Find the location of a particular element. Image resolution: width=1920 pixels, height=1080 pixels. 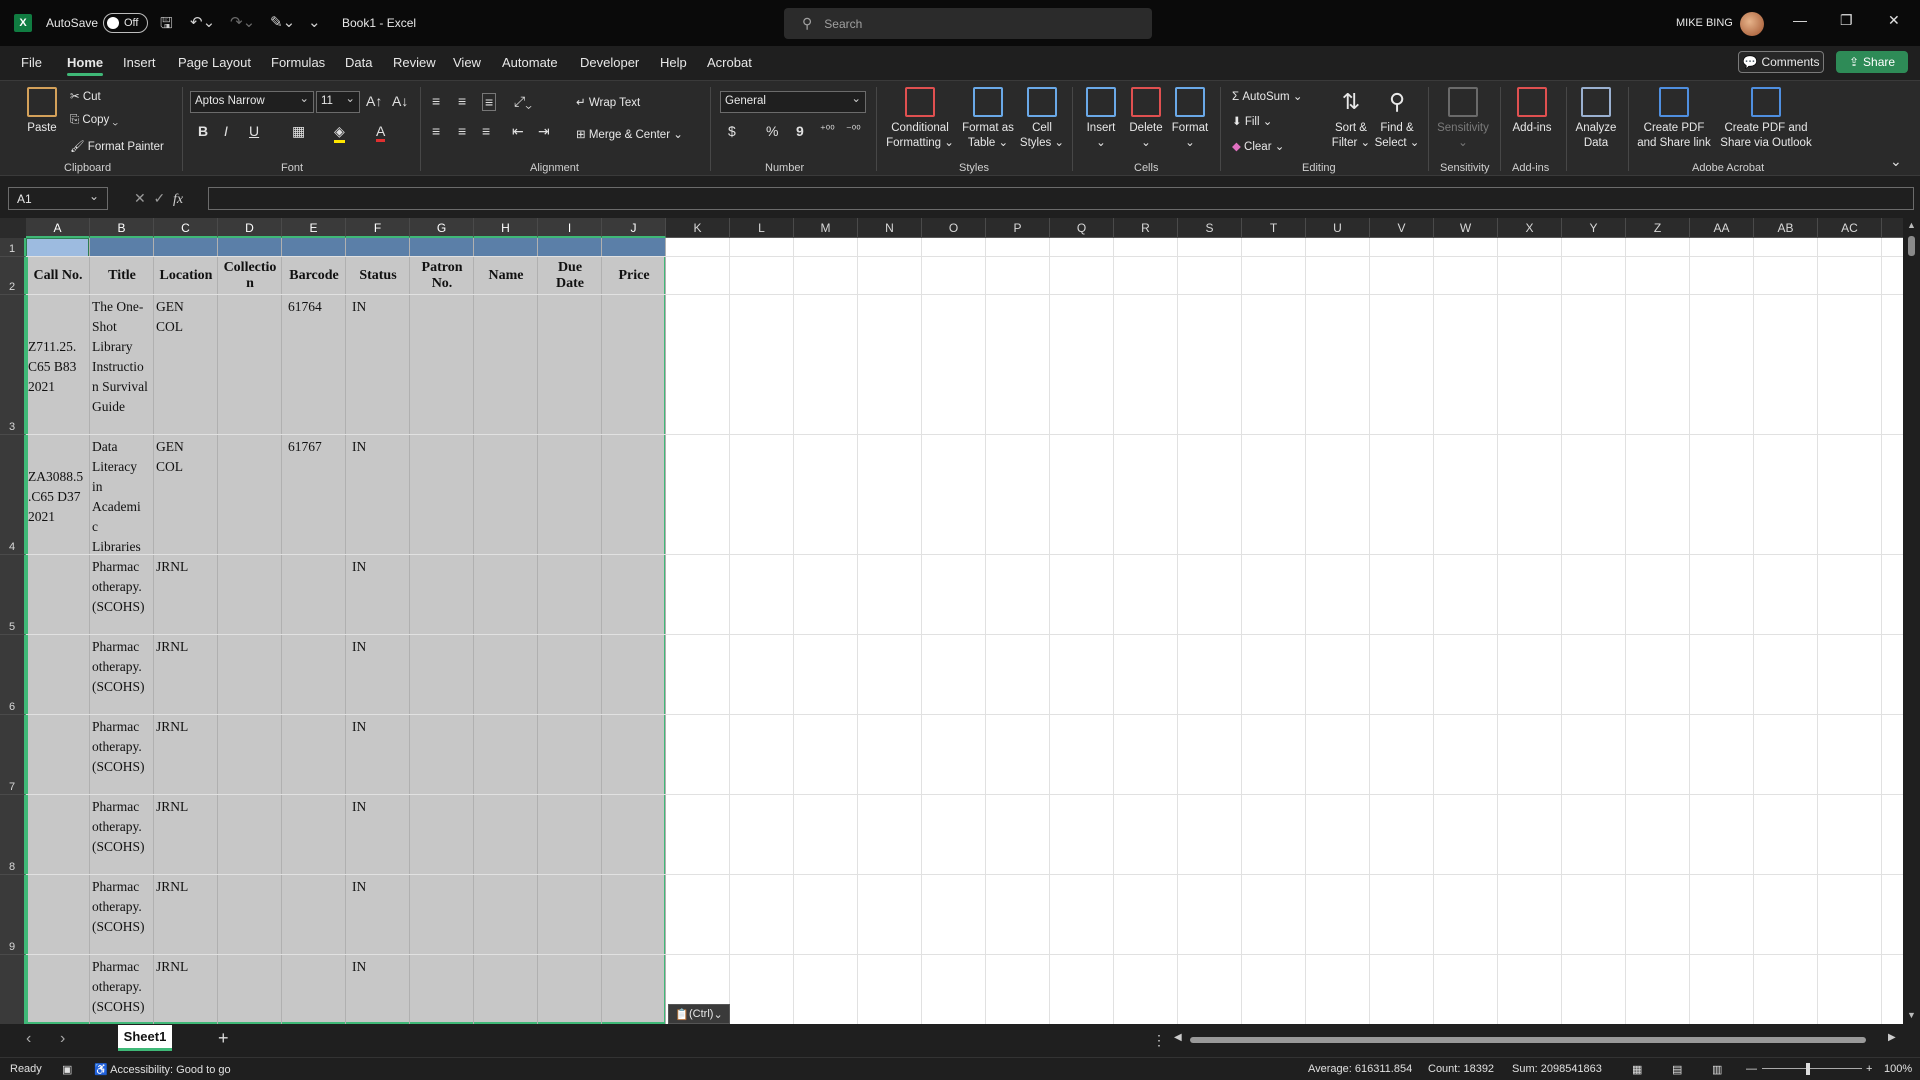

highlight-icon: ✎⌄ is located at coordinates (282, 22).